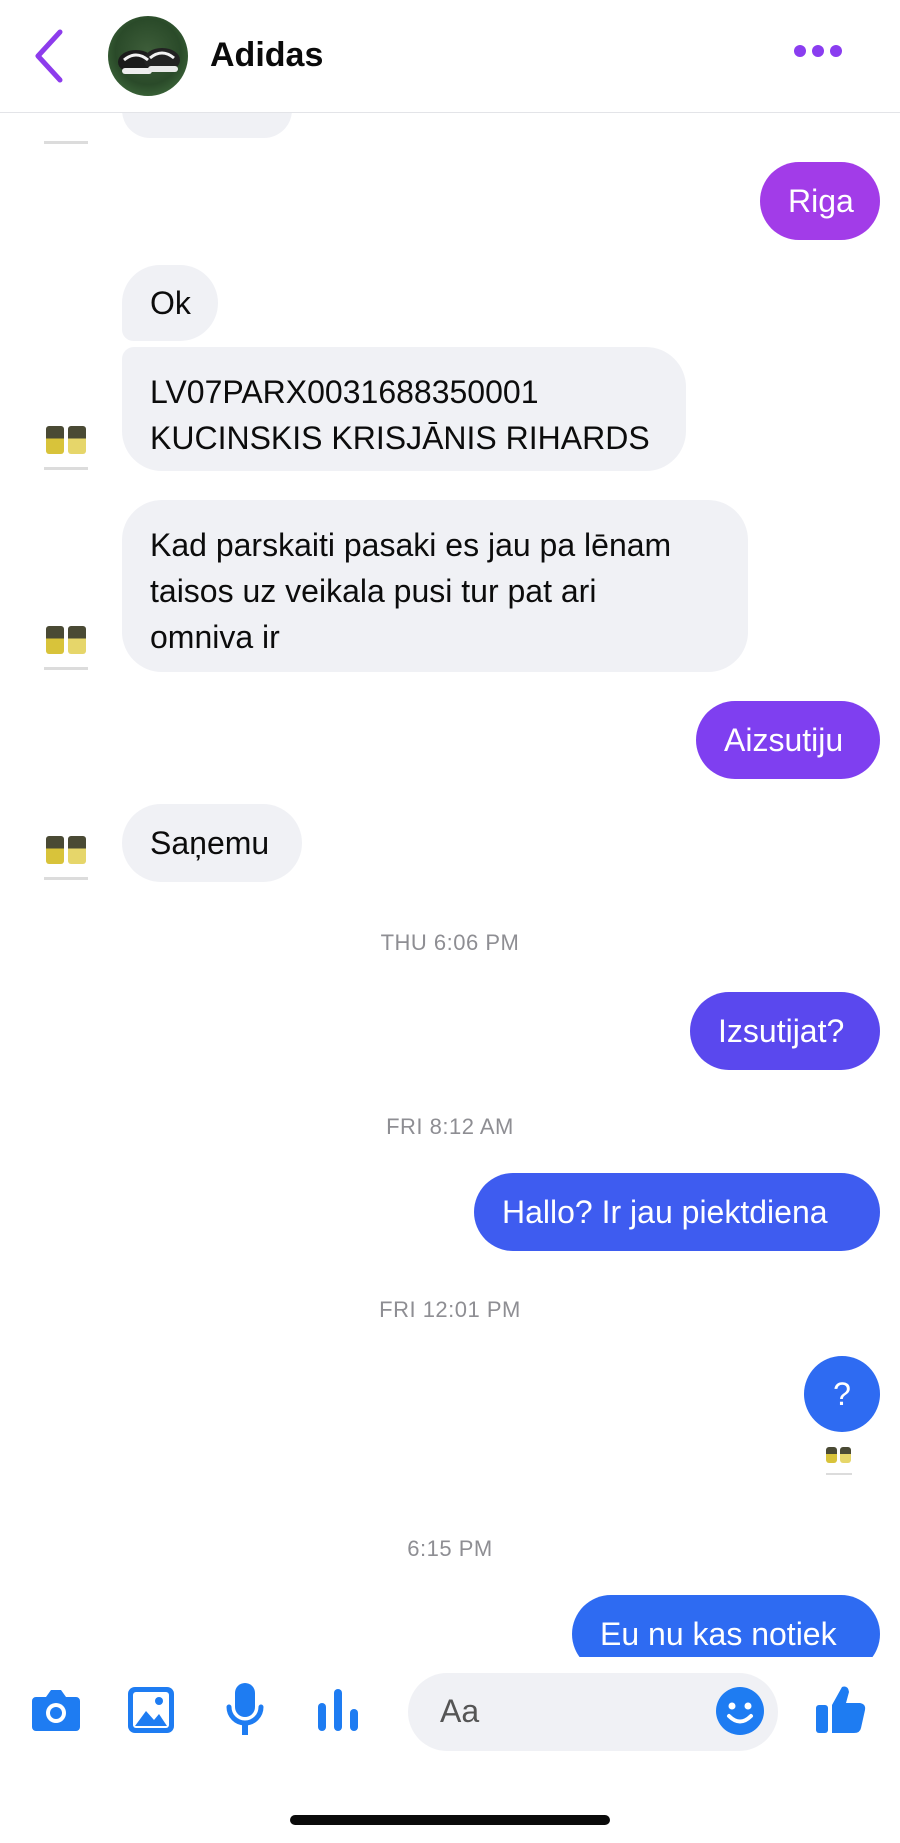 Image resolution: width=900 pixels, height=1843 pixels. Describe the element at coordinates (839, 1460) in the screenshot. I see `read-receipt-avatar` at that location.